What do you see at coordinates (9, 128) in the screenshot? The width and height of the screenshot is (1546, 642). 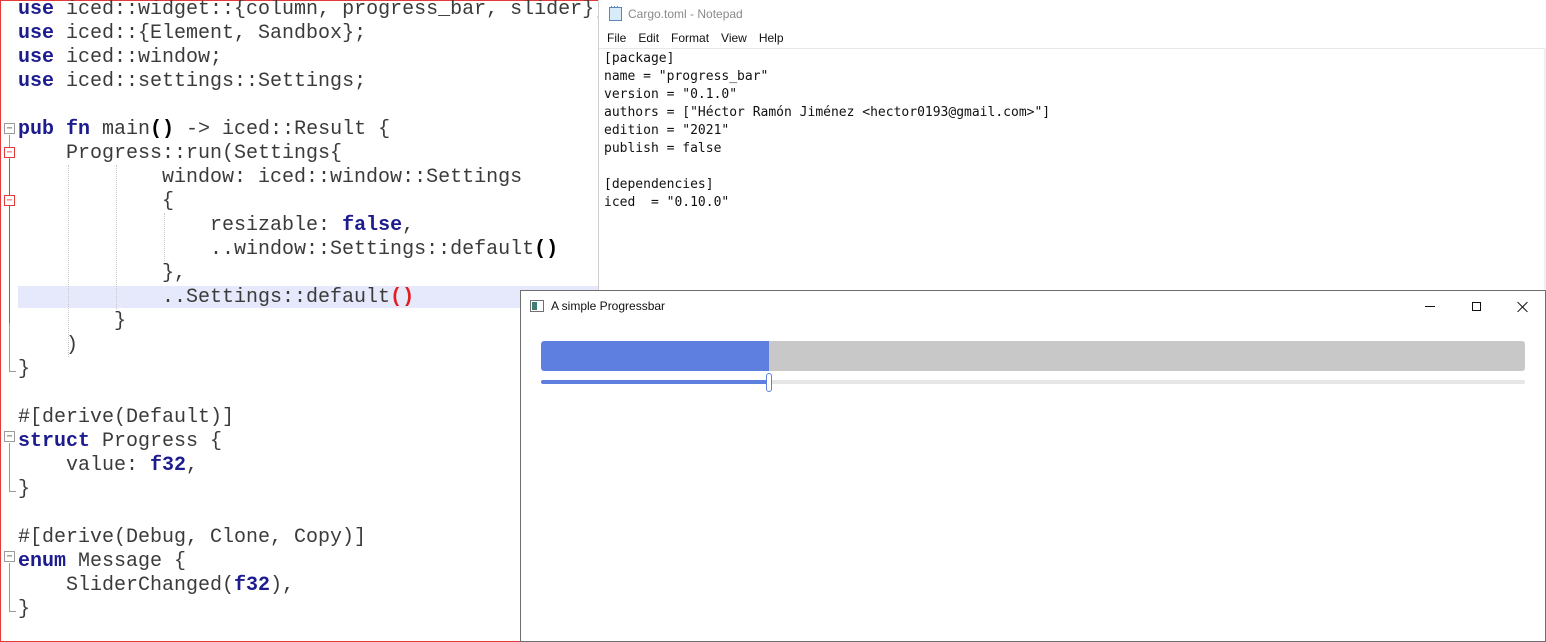 I see `fold-toggle-main: −` at bounding box center [9, 128].